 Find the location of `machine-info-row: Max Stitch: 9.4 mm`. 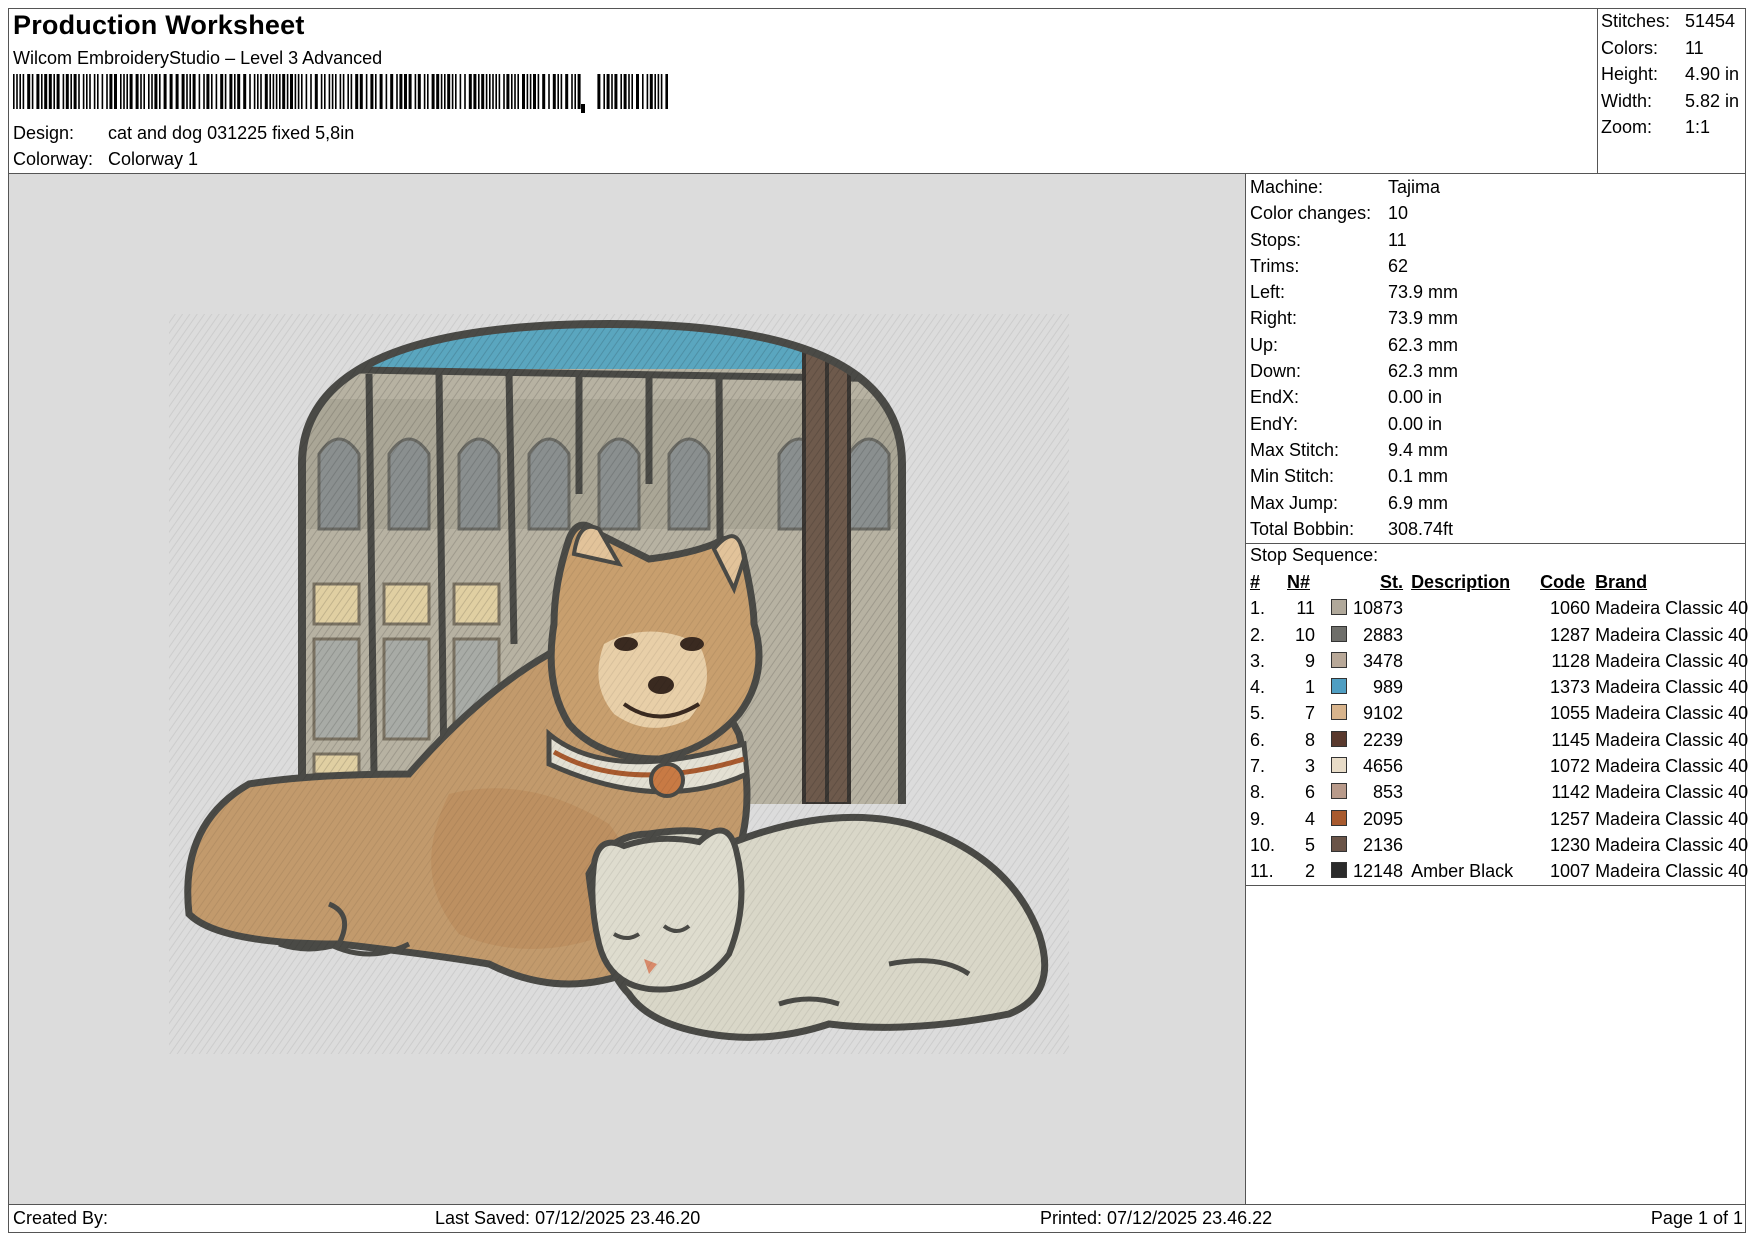

machine-info-row: Max Stitch: 9.4 mm is located at coordinates (1354, 450).